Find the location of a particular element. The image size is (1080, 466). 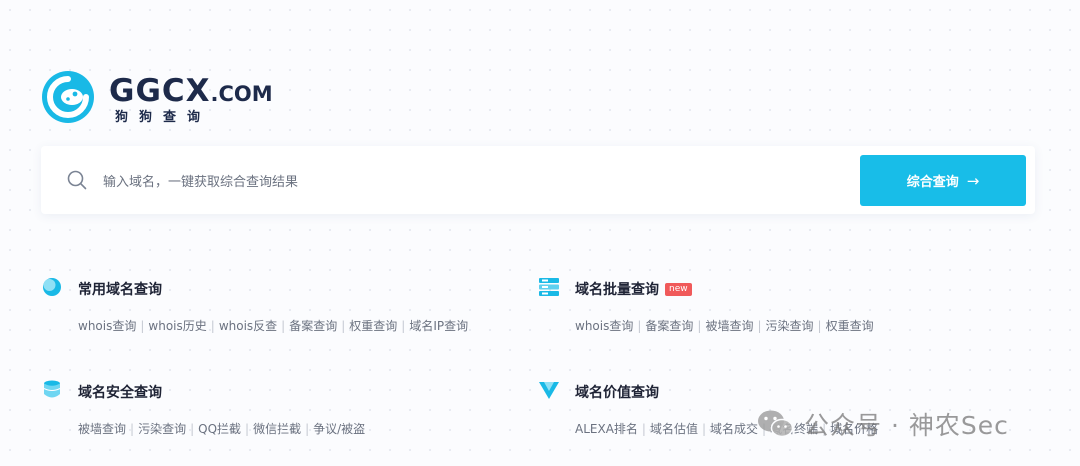

link-domain-valuation: 域名估值 is located at coordinates (674, 429).